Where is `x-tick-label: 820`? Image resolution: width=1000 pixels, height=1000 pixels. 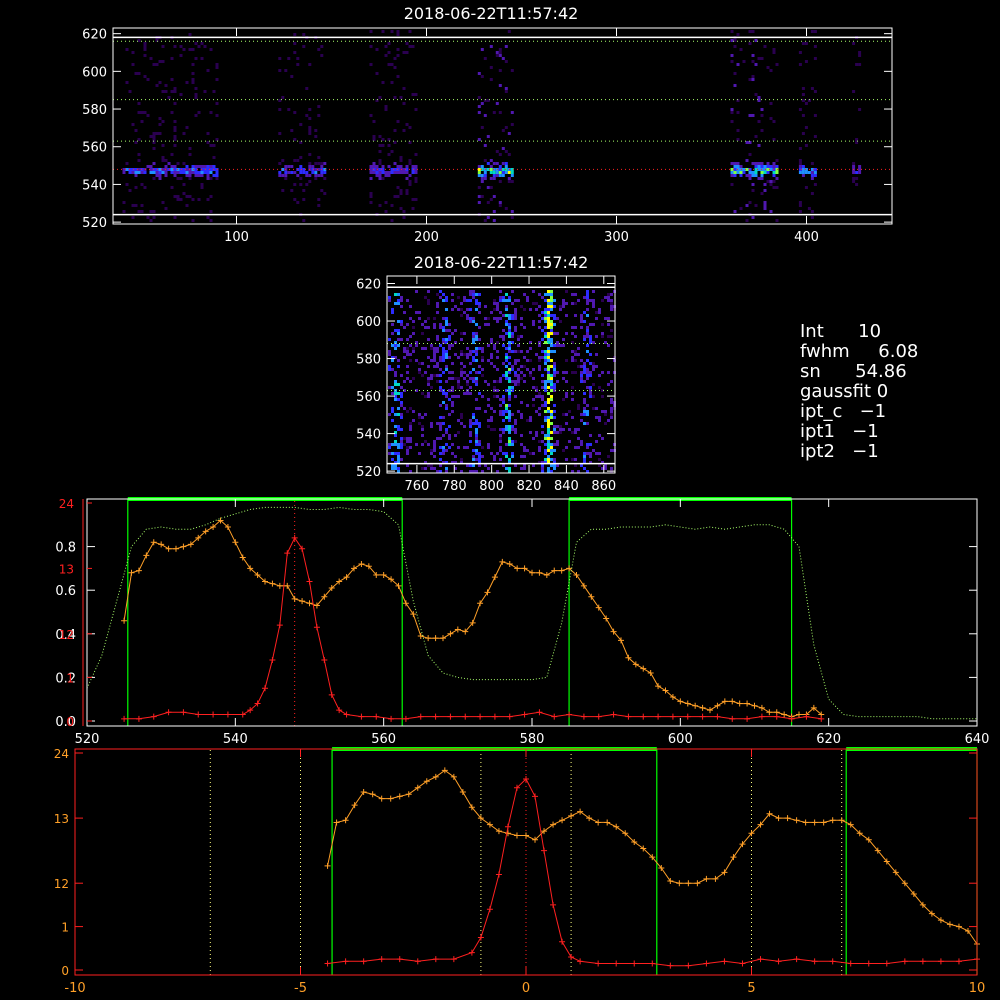 x-tick-label: 820 is located at coordinates (529, 486).